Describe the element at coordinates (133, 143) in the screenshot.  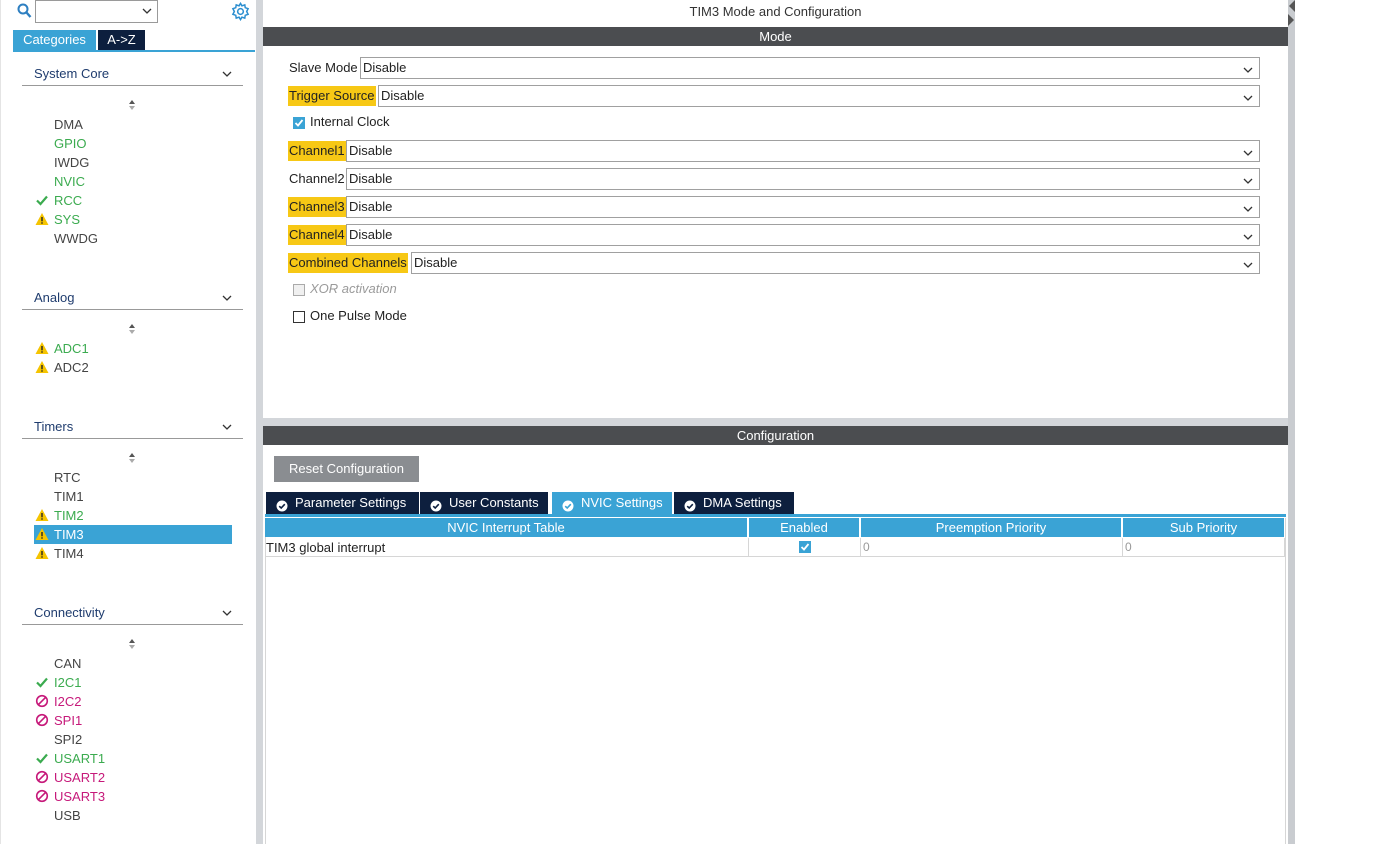
I see `list-item-gpio: GPIO` at that location.